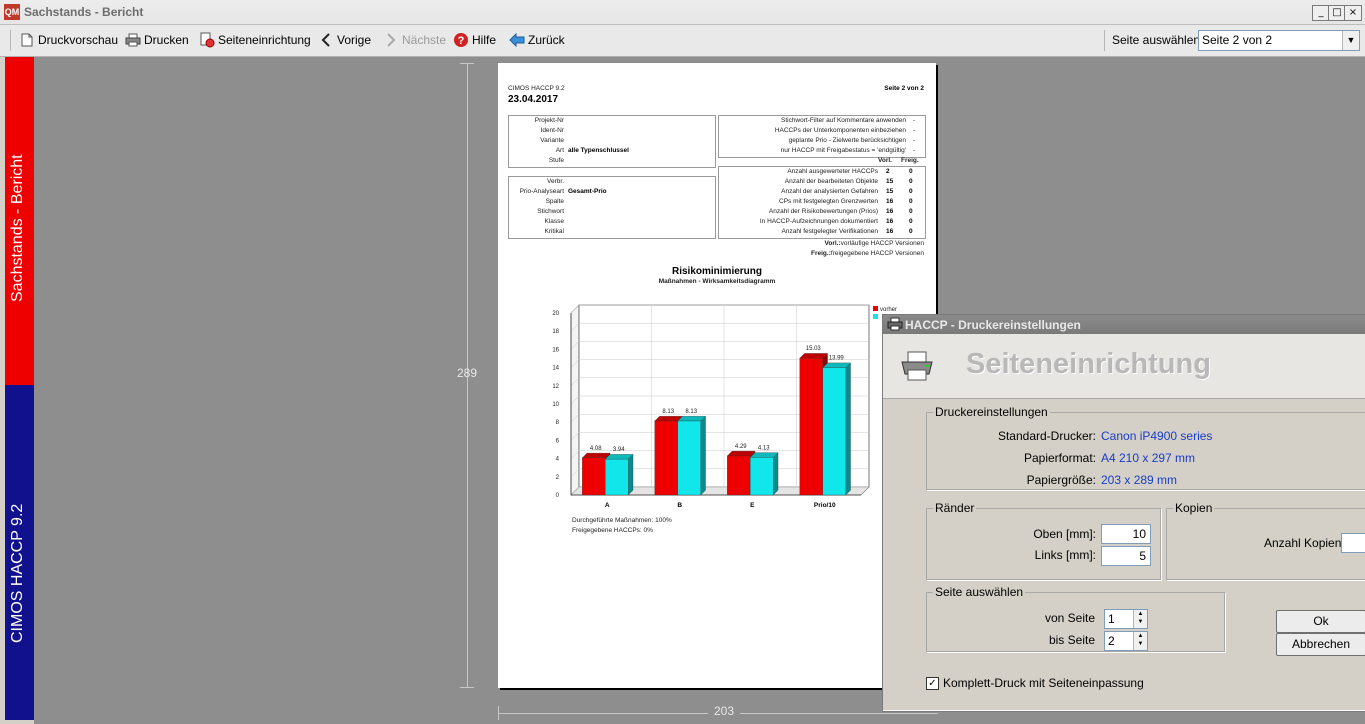 This screenshot has width=1365, height=724. Describe the element at coordinates (622, 520) in the screenshot. I see `footer-measures: Durchgeführte Maßnahmen: 100%` at that location.